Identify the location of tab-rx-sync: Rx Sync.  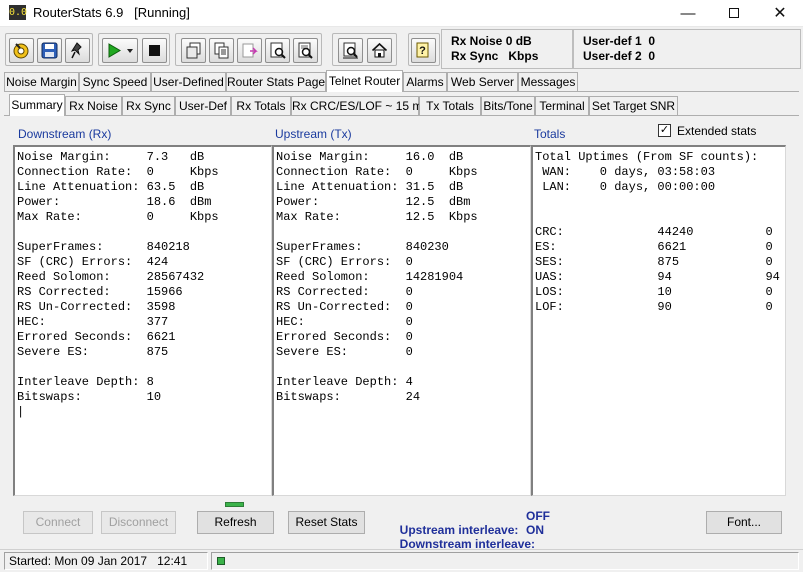
(148, 106).